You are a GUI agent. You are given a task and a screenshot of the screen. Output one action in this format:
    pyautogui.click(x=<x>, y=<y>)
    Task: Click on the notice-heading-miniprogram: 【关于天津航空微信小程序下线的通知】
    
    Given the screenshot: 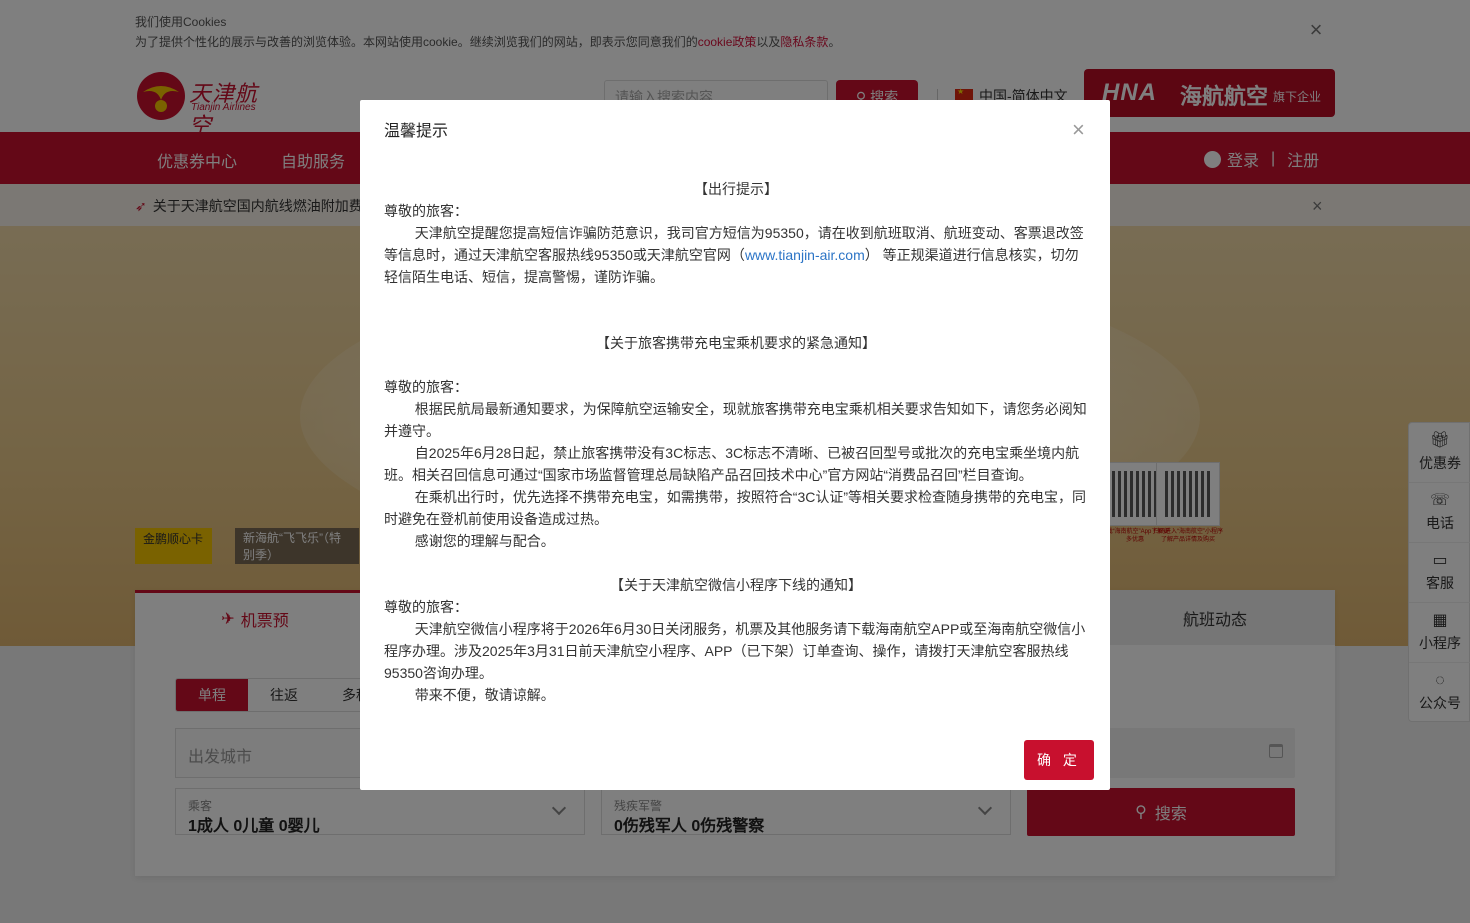 What is the action you would take?
    pyautogui.click(x=736, y=585)
    